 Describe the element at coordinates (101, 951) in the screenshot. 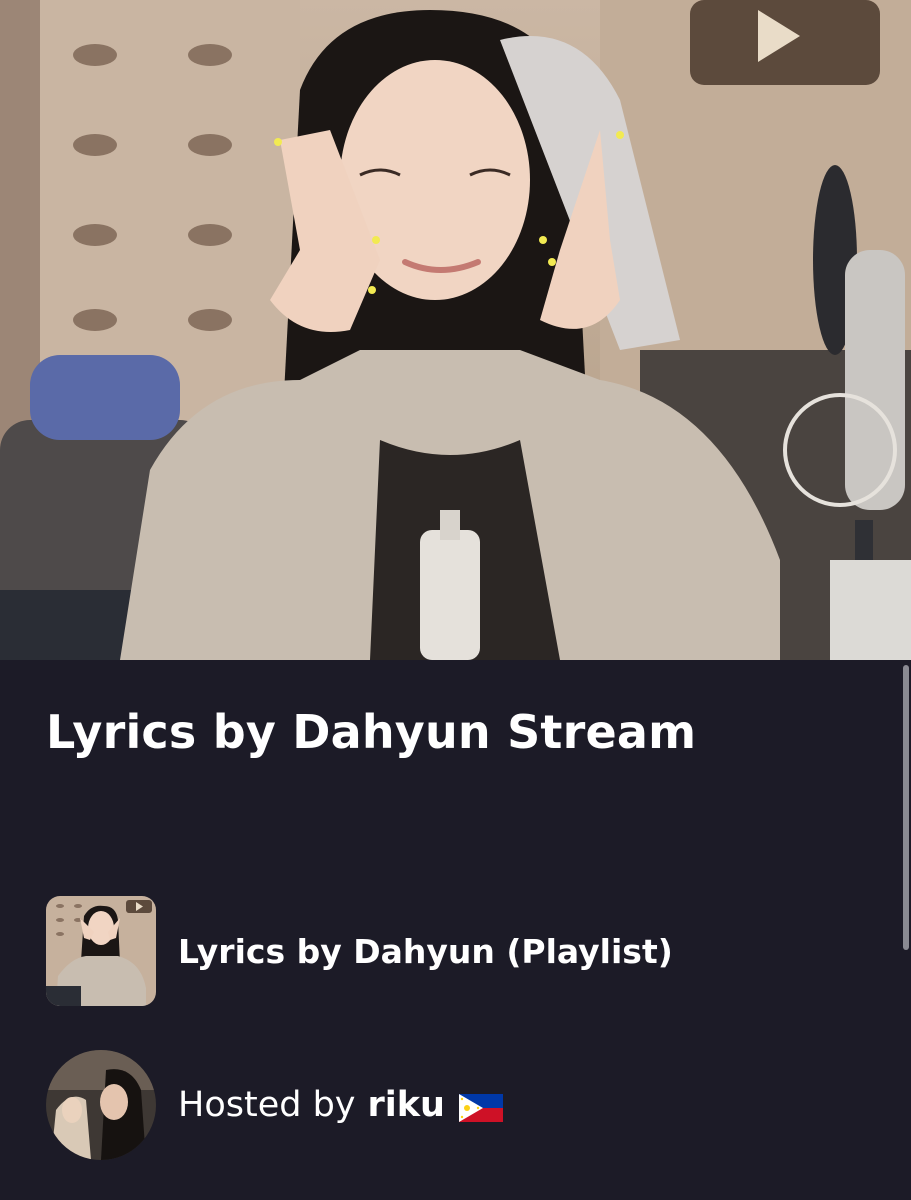

I see `playlist-thumbnail` at that location.